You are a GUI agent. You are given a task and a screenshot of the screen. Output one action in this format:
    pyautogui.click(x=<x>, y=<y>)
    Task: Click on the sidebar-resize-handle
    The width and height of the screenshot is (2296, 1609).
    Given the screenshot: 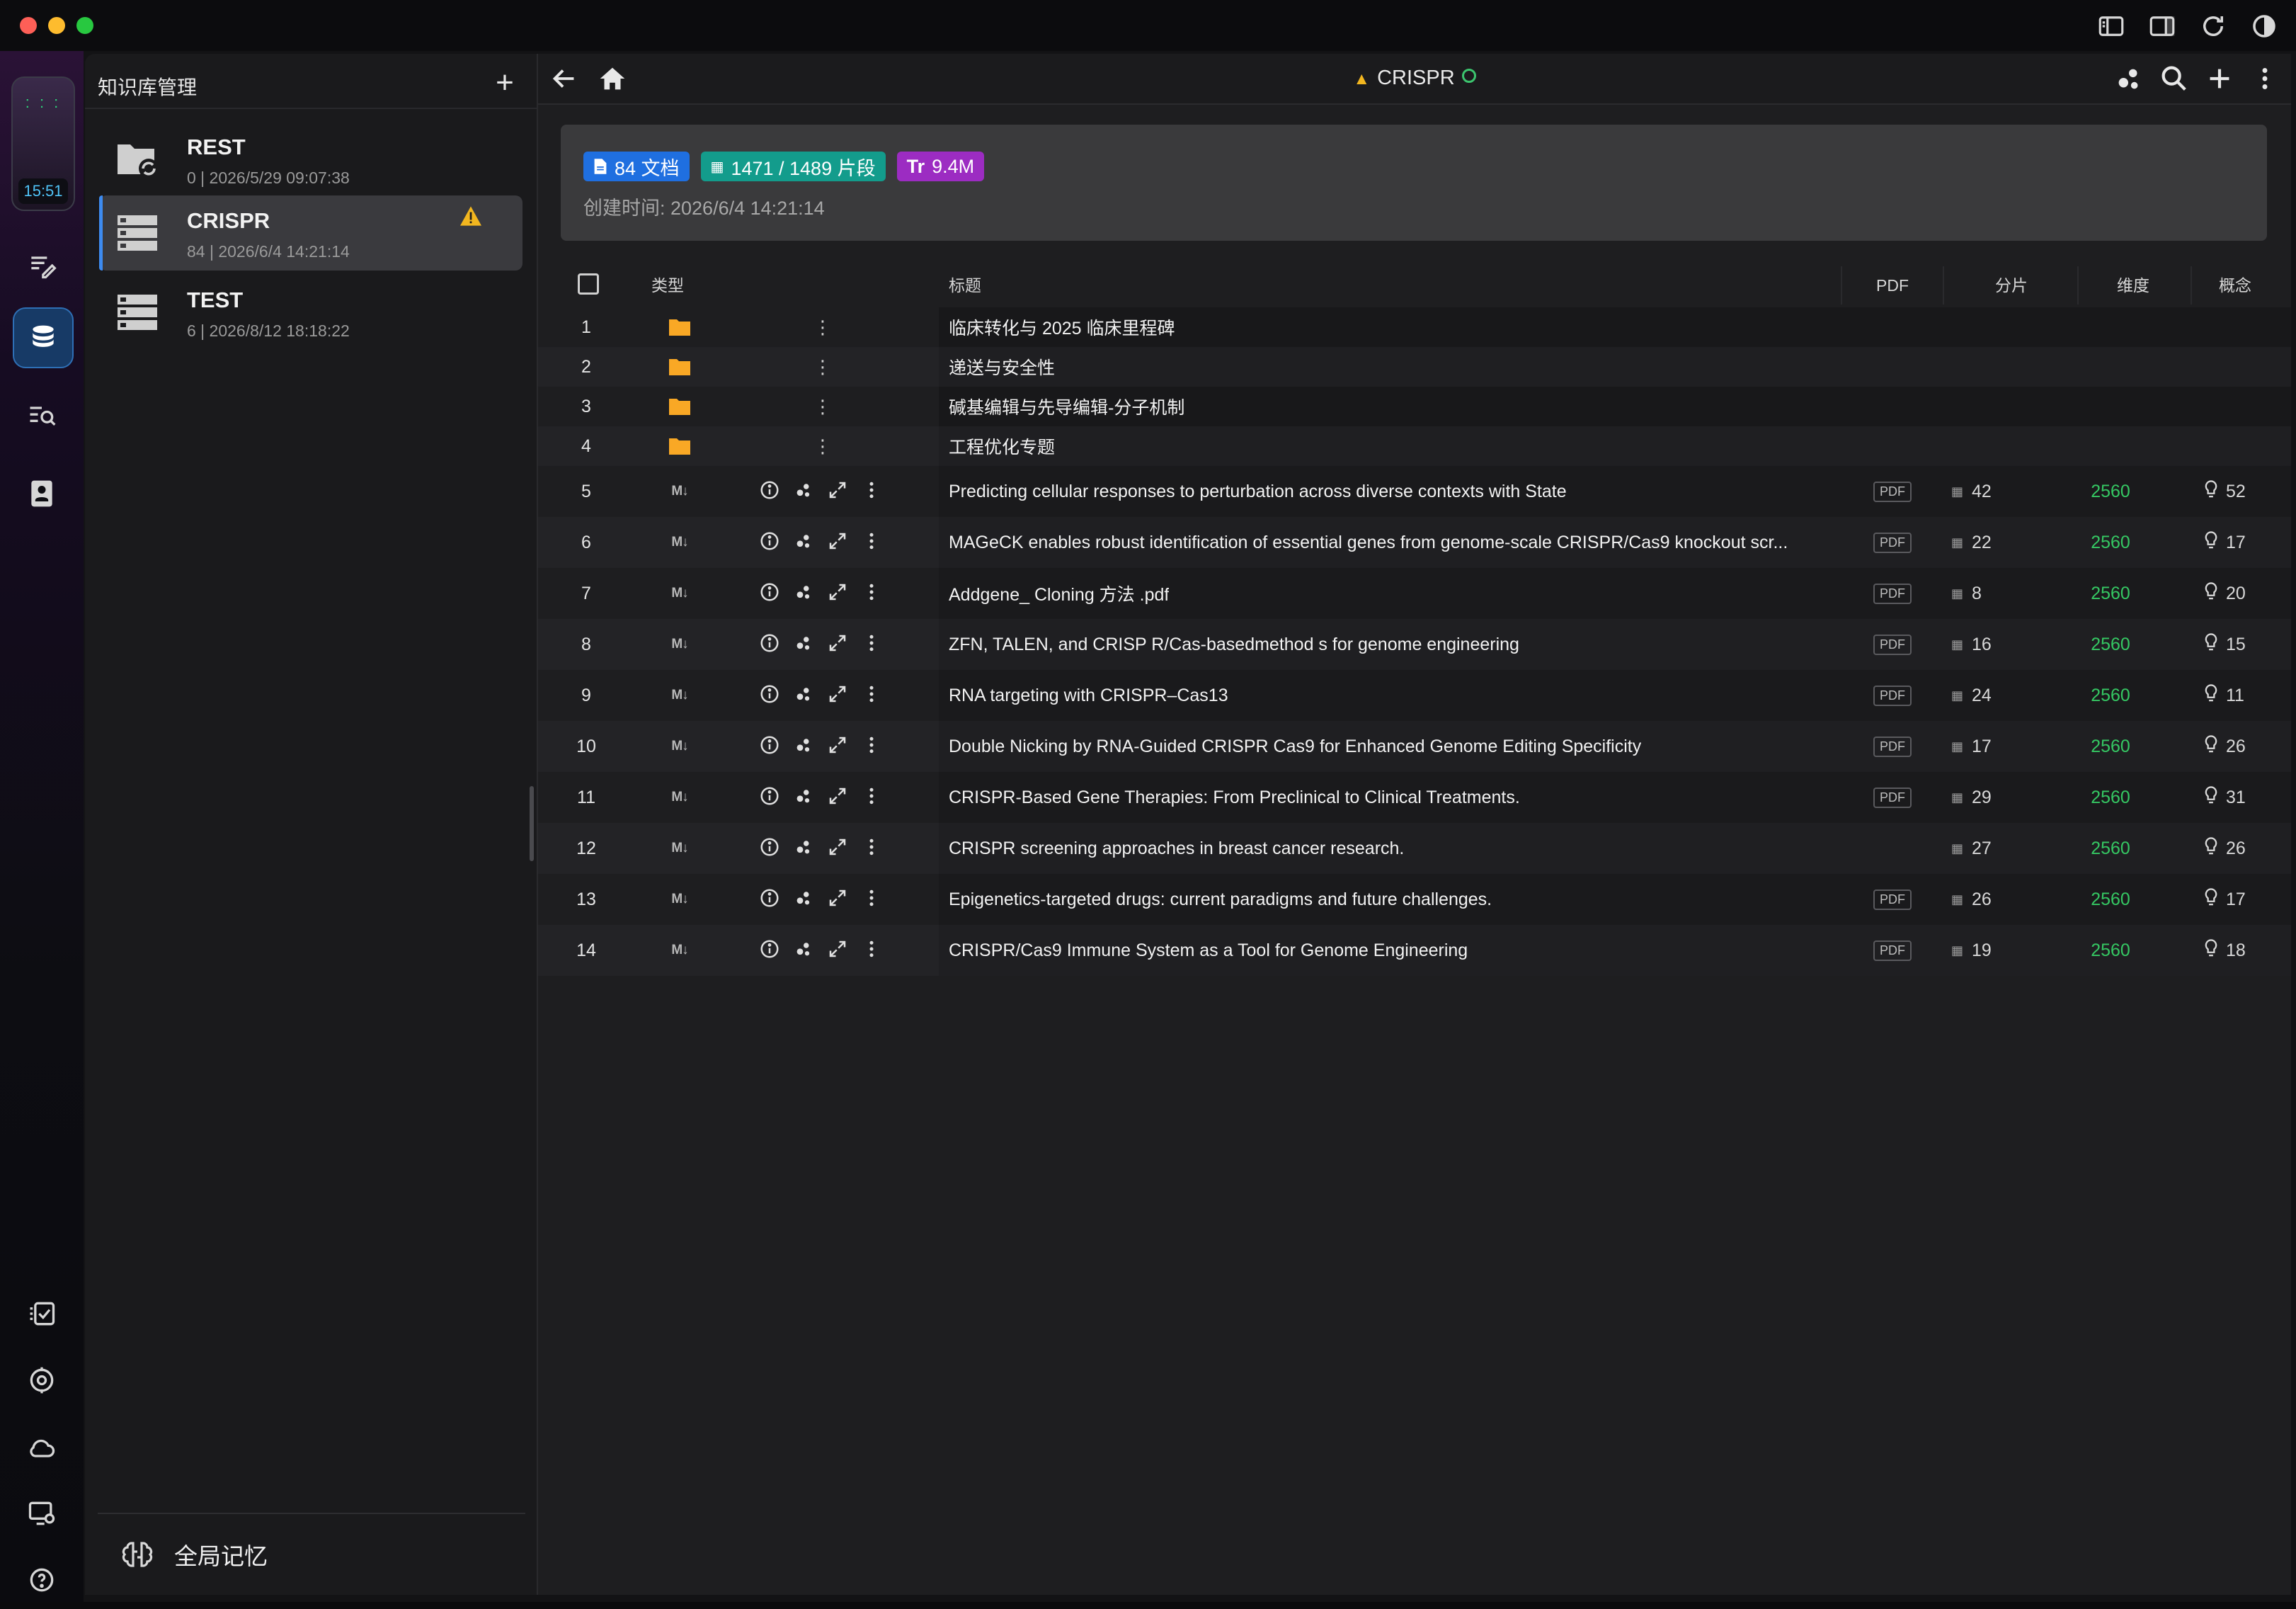 What is the action you would take?
    pyautogui.click(x=532, y=823)
    